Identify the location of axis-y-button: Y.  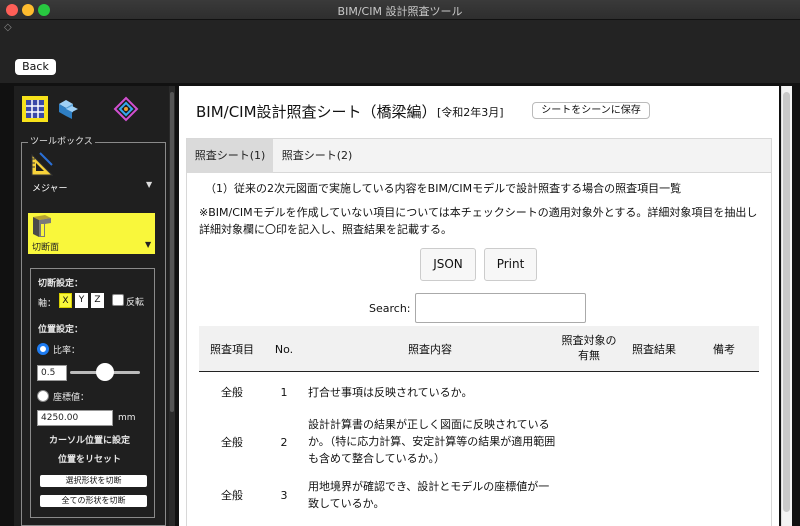
(81, 300).